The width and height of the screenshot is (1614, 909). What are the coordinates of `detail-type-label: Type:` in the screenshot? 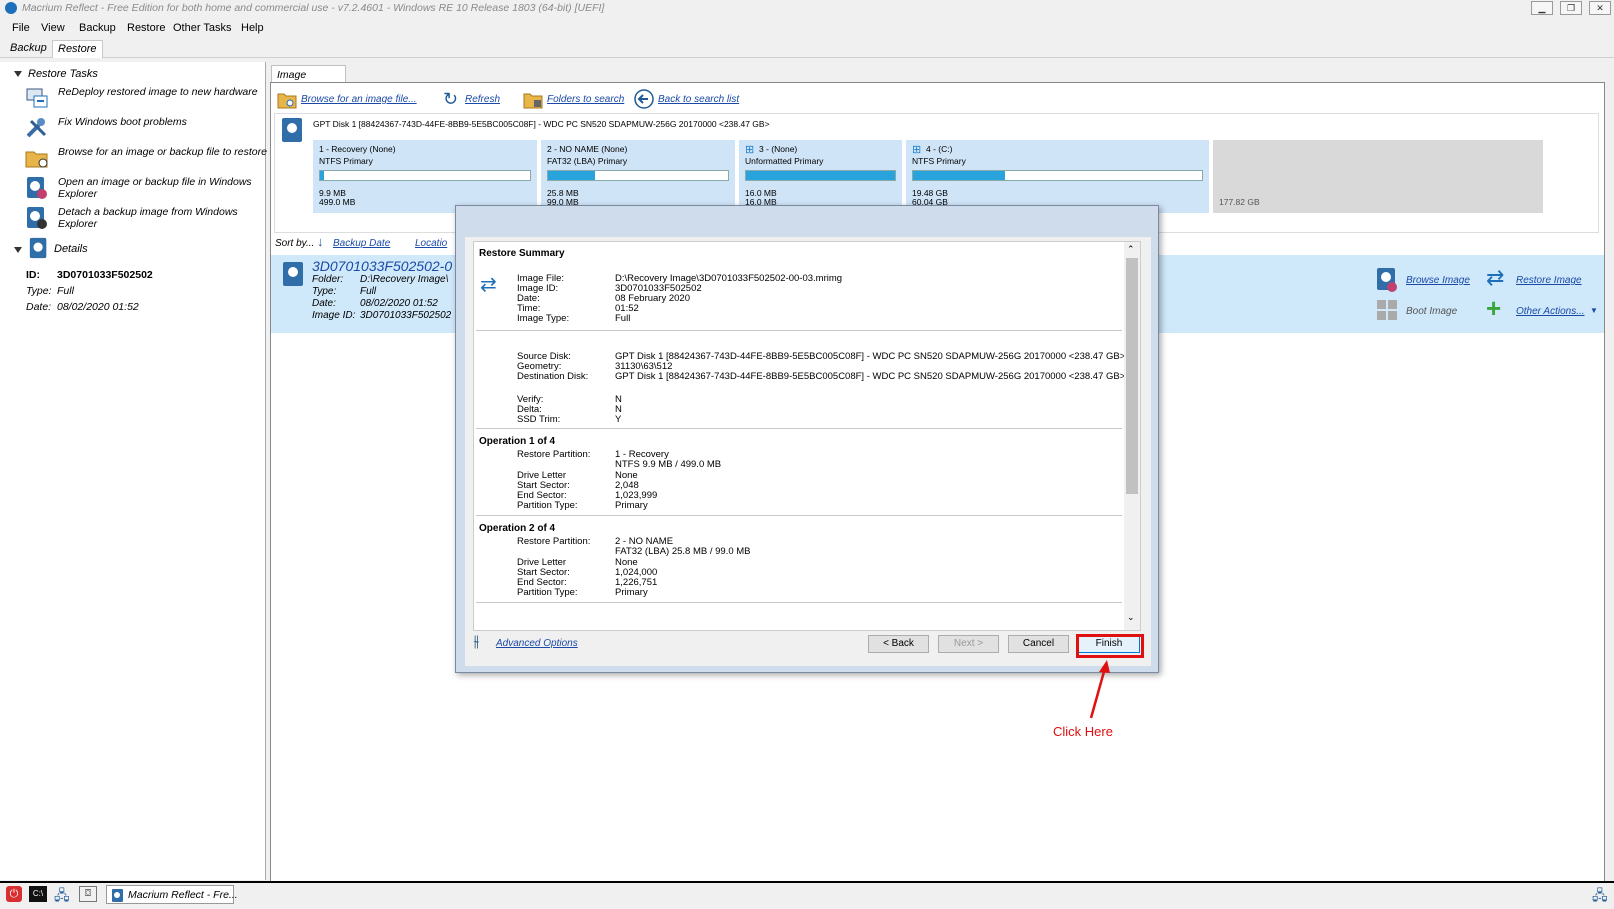 It's located at (39, 291).